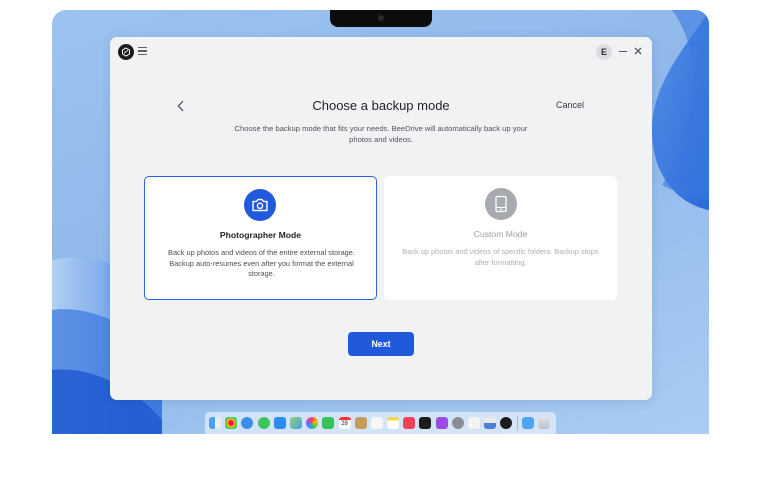 This screenshot has height=482, width=760. I want to click on dock-separator, so click(517, 423).